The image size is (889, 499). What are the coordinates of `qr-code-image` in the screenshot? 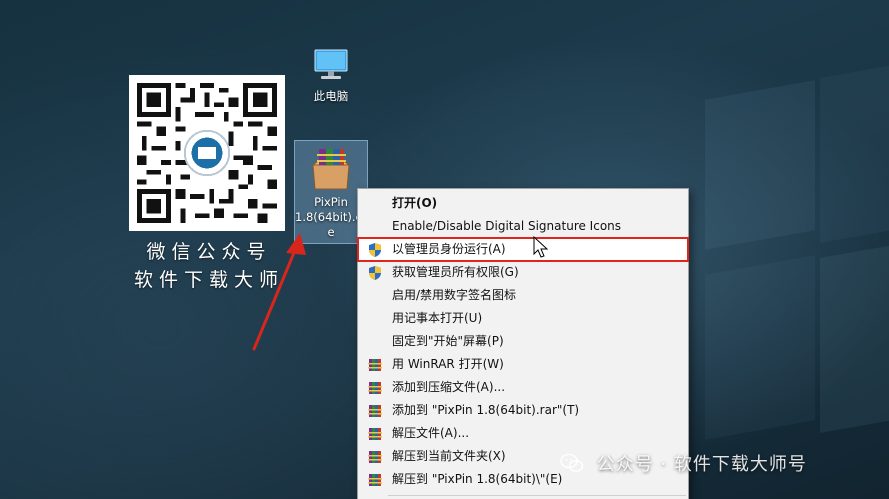 It's located at (207, 153).